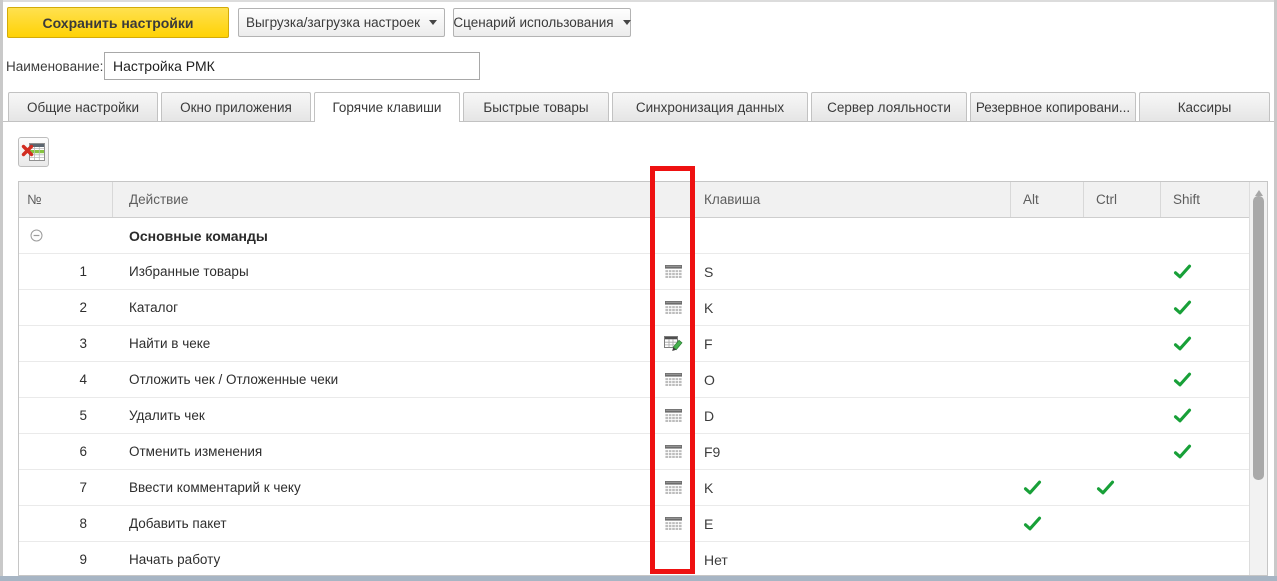  Describe the element at coordinates (1258, 338) in the screenshot. I see `scrollbar-thumb` at that location.